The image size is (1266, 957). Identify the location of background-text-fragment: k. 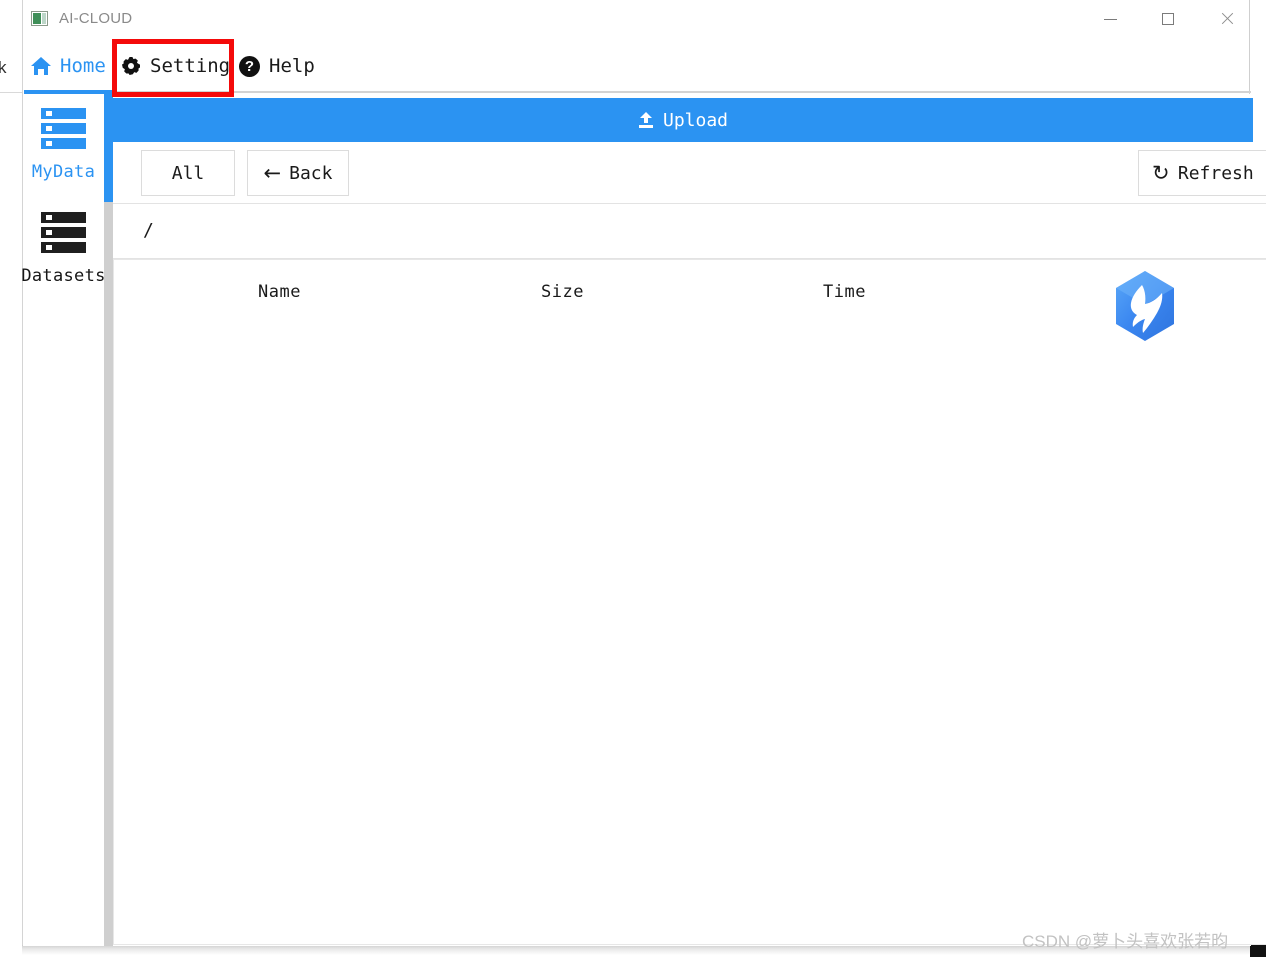
(3, 67).